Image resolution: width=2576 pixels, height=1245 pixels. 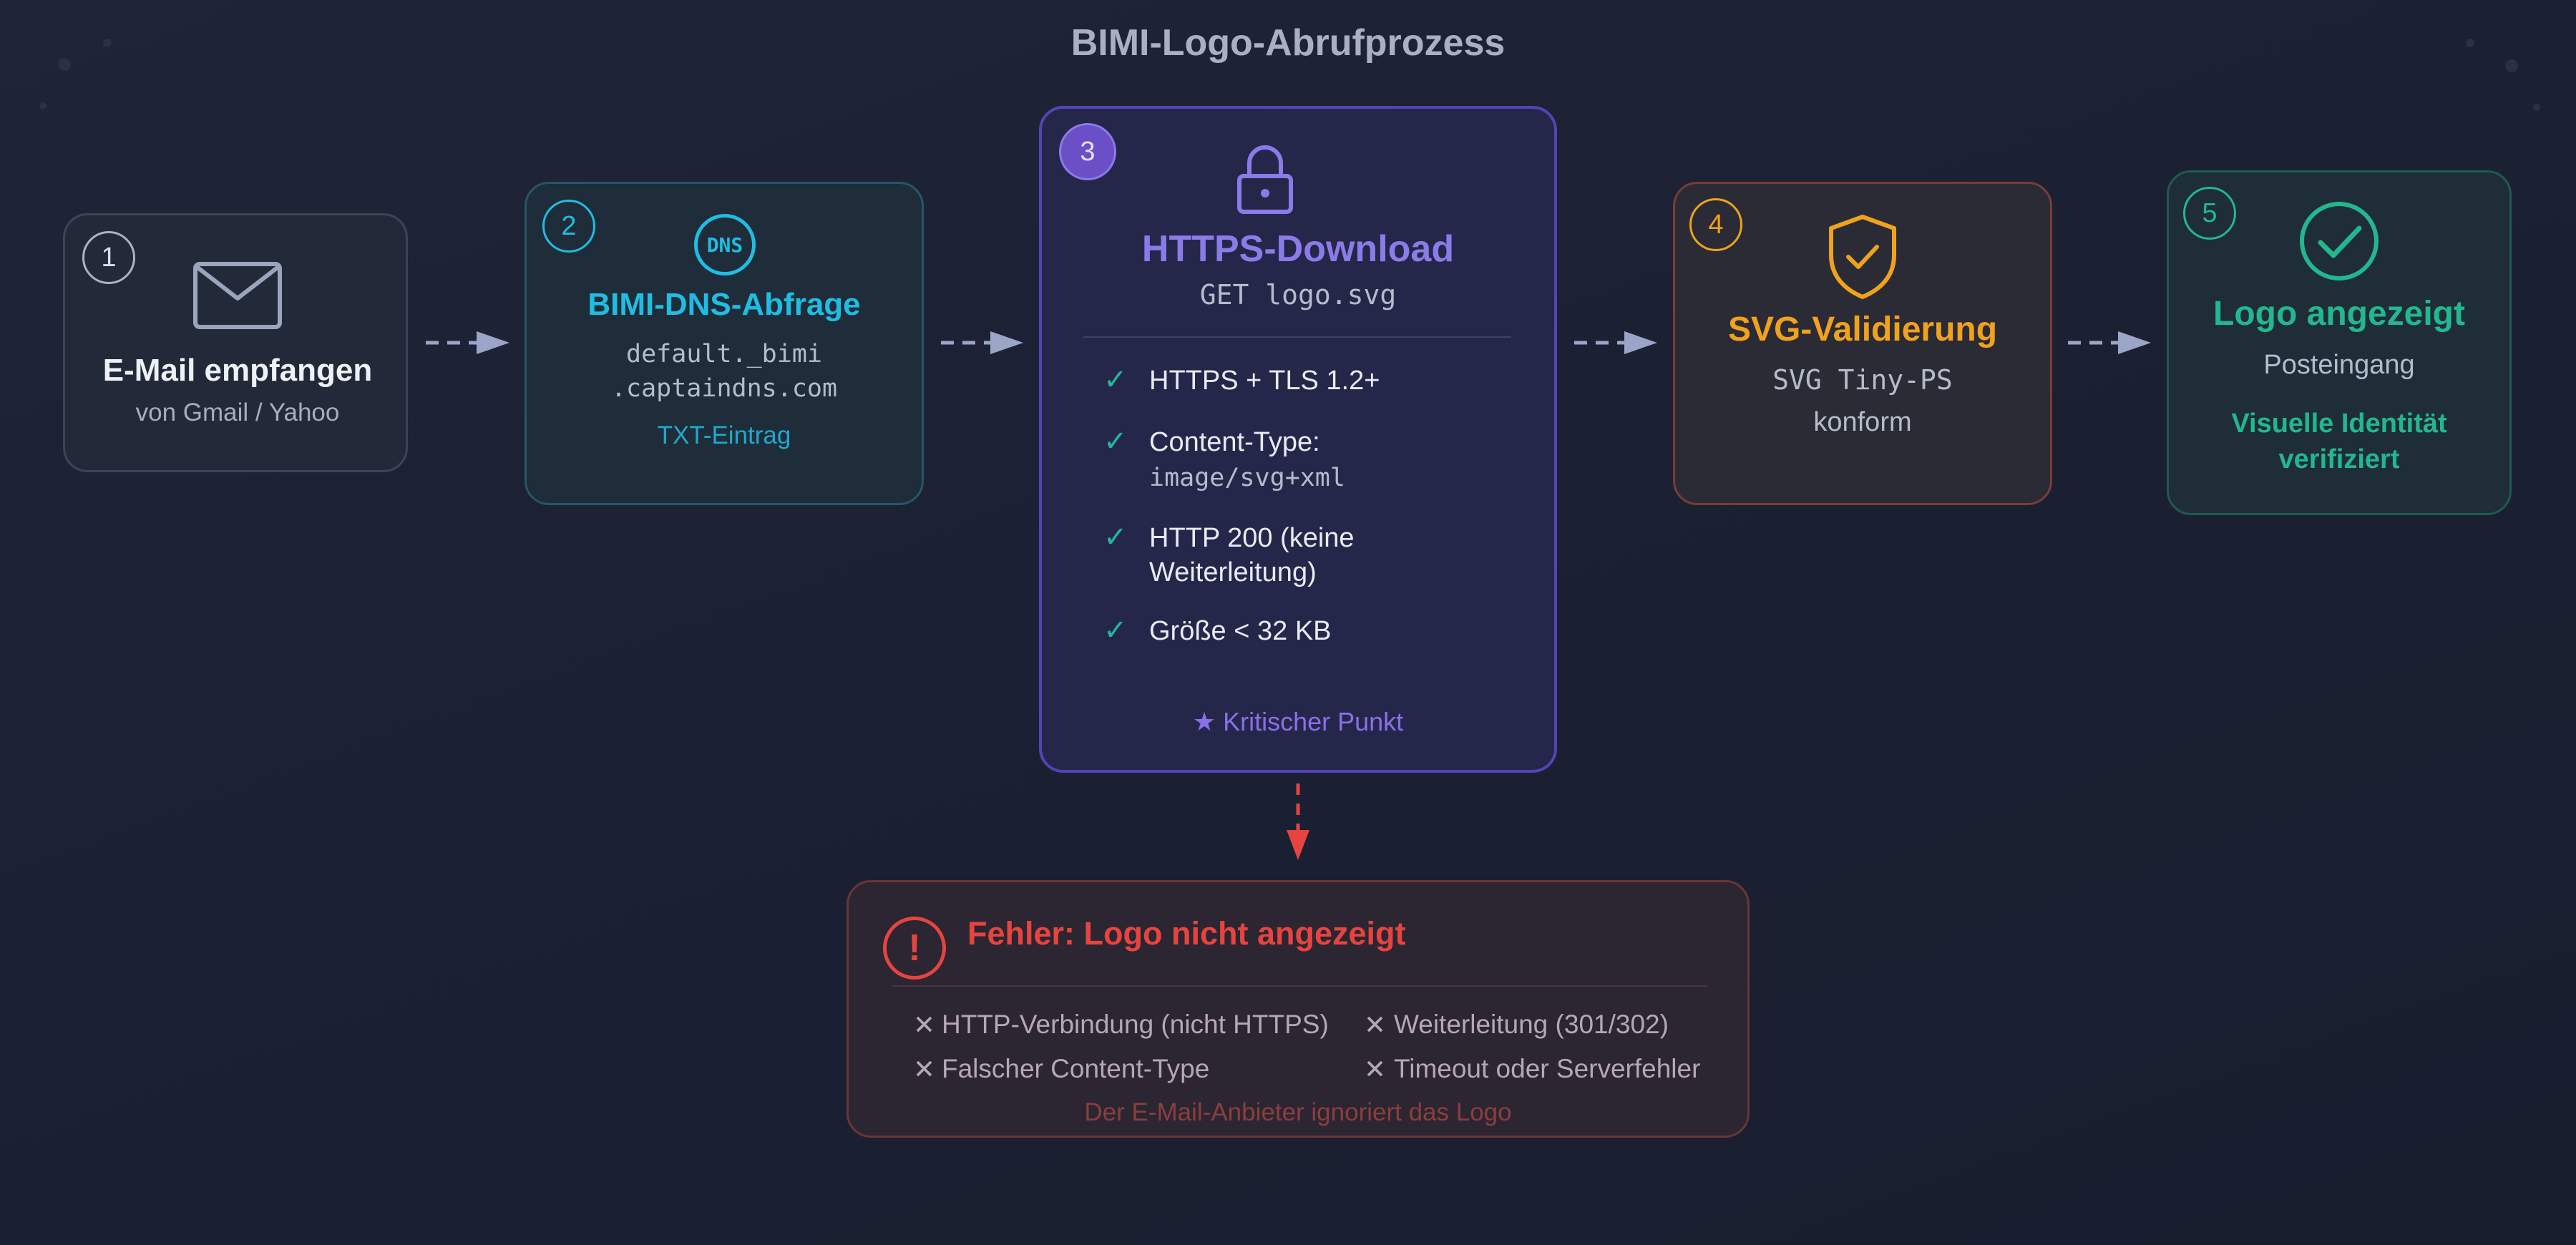 What do you see at coordinates (2339, 365) in the screenshot?
I see `step-subtitle: Posteingang` at bounding box center [2339, 365].